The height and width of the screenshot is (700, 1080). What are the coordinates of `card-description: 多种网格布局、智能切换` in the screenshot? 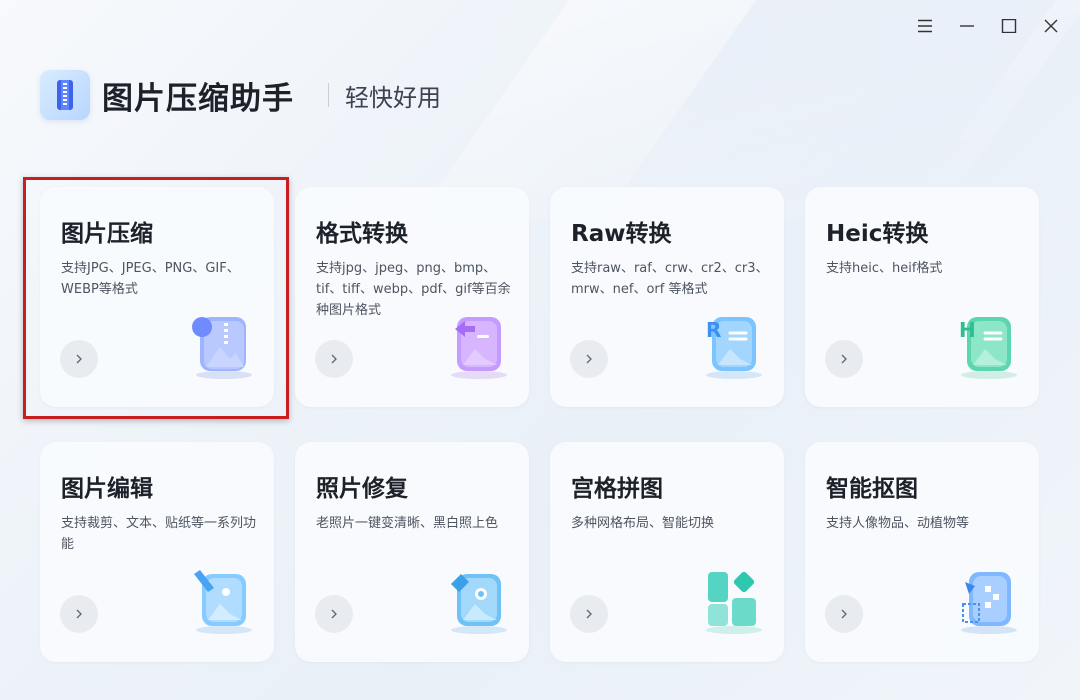 It's located at (643, 523).